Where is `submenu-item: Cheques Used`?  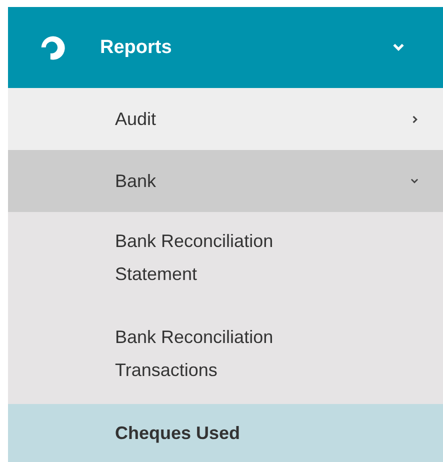
submenu-item: Cheques Used is located at coordinates (225, 433).